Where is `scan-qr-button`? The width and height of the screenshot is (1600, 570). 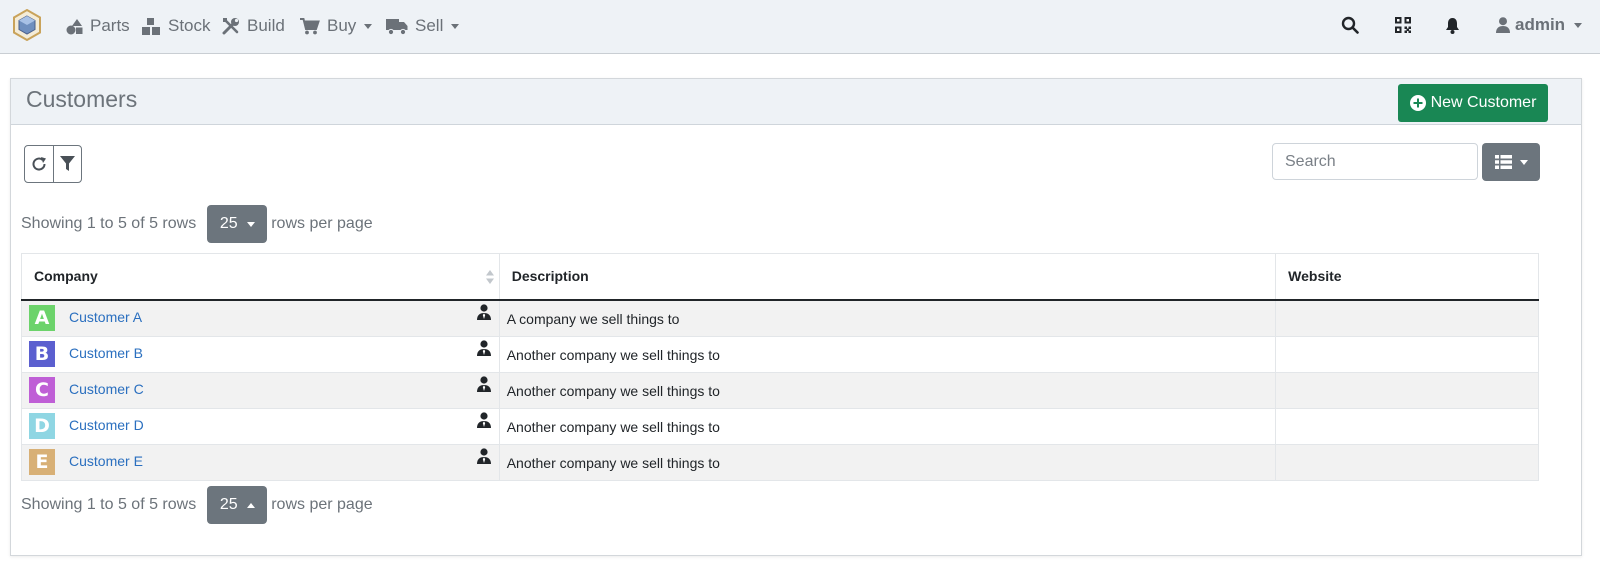
scan-qr-button is located at coordinates (1403, 25).